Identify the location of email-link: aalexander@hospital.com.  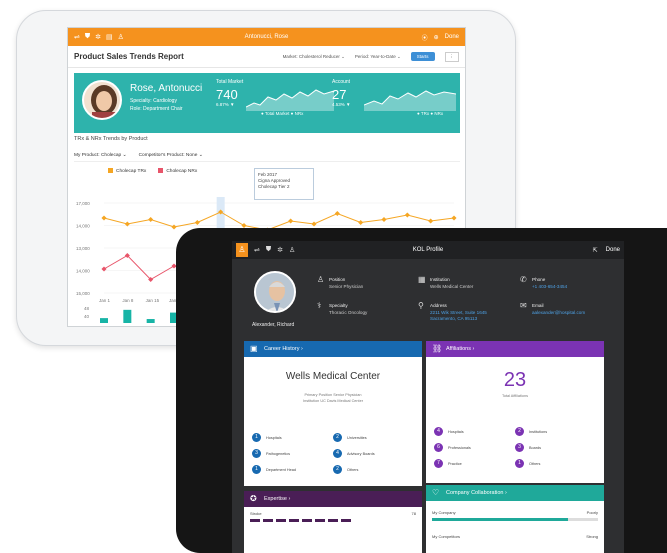
(558, 313).